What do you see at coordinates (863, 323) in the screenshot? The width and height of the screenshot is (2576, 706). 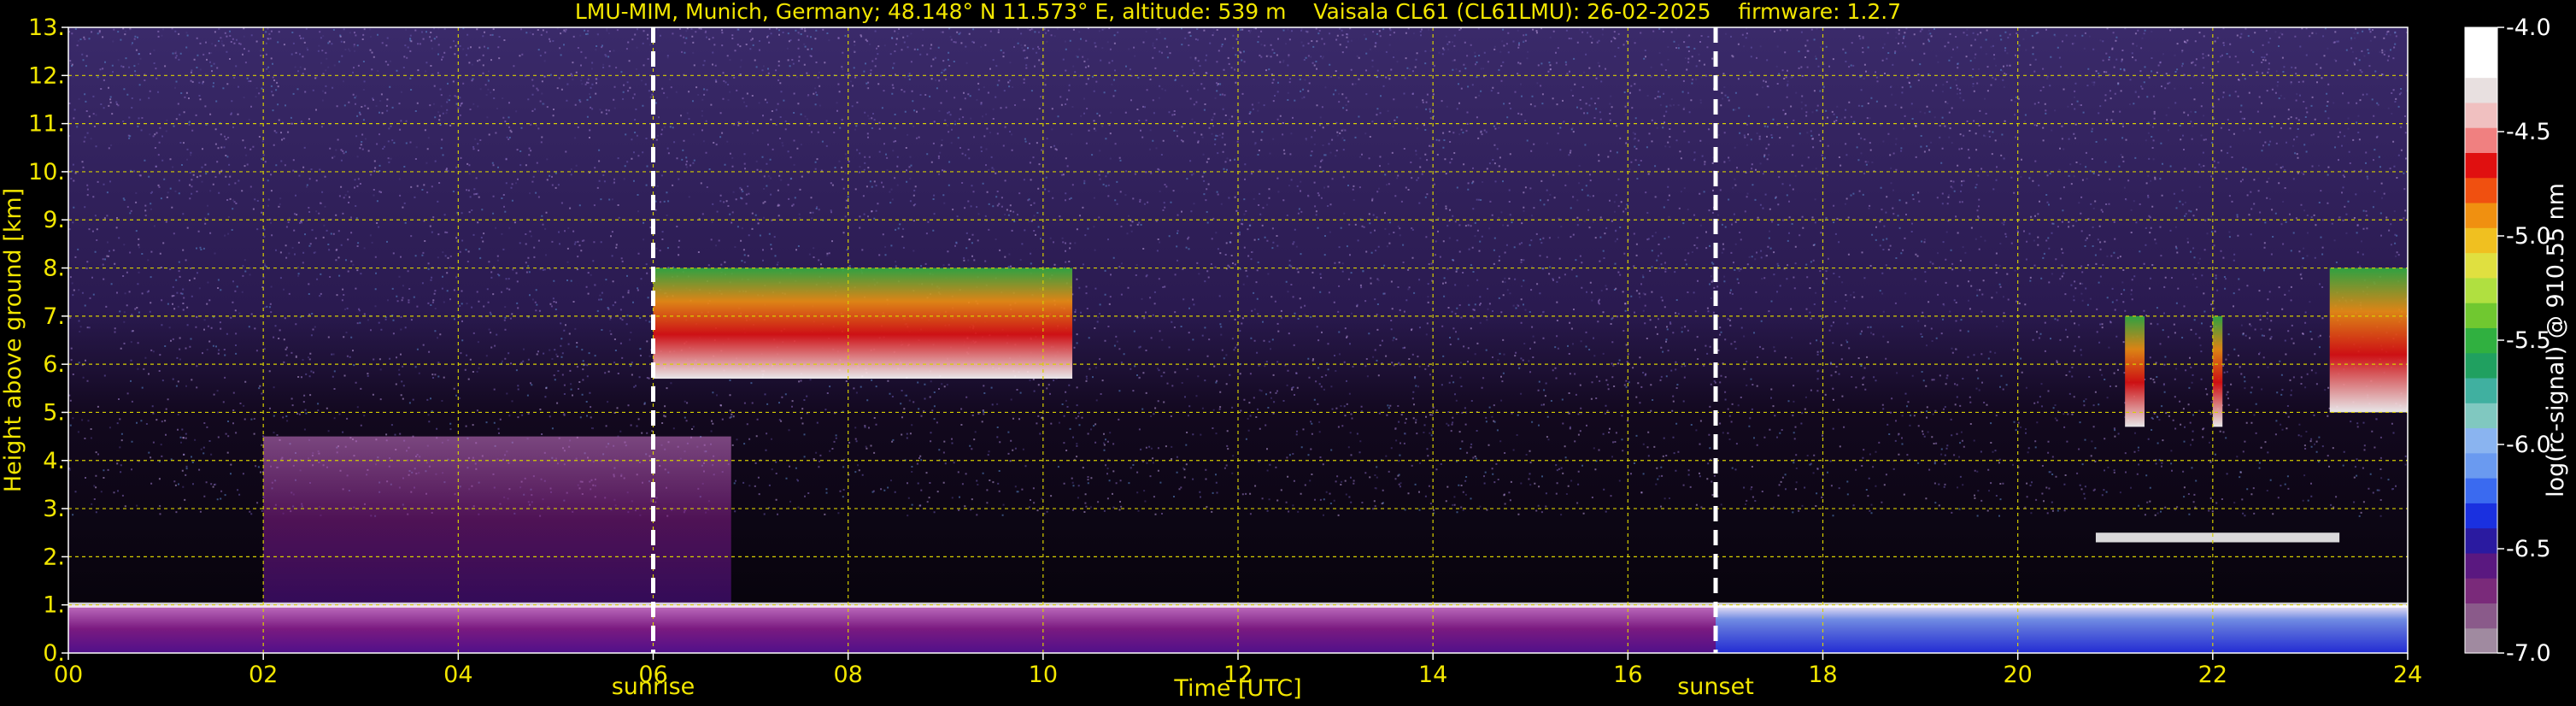 I see `feature-mid-level-cloud` at bounding box center [863, 323].